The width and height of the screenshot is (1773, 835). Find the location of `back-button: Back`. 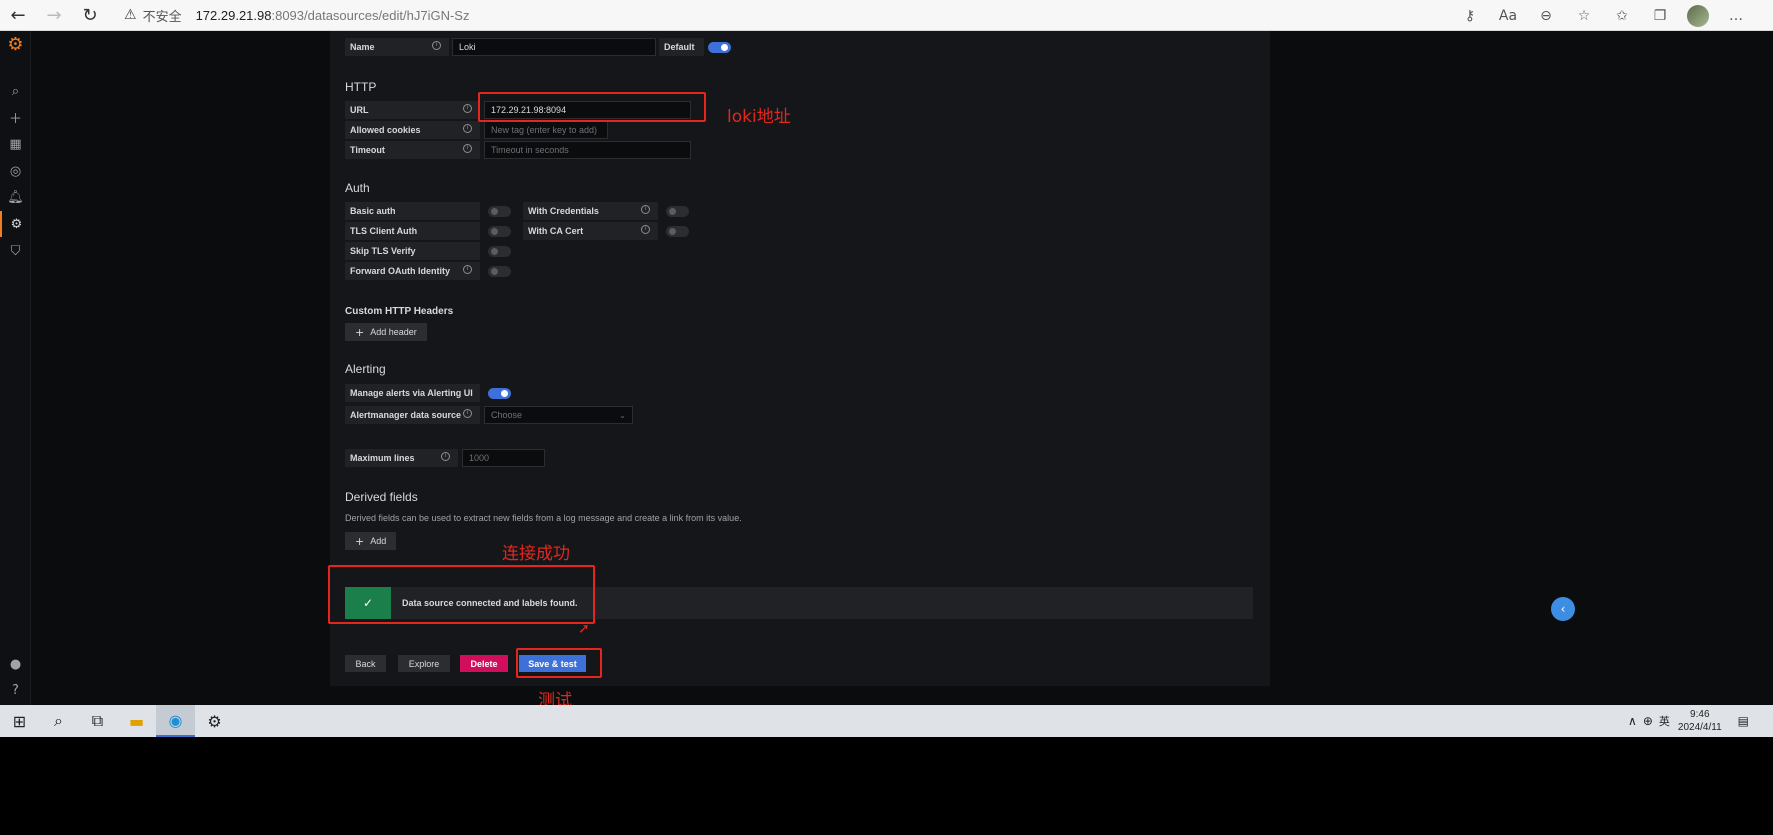

back-button: Back is located at coordinates (365, 663).